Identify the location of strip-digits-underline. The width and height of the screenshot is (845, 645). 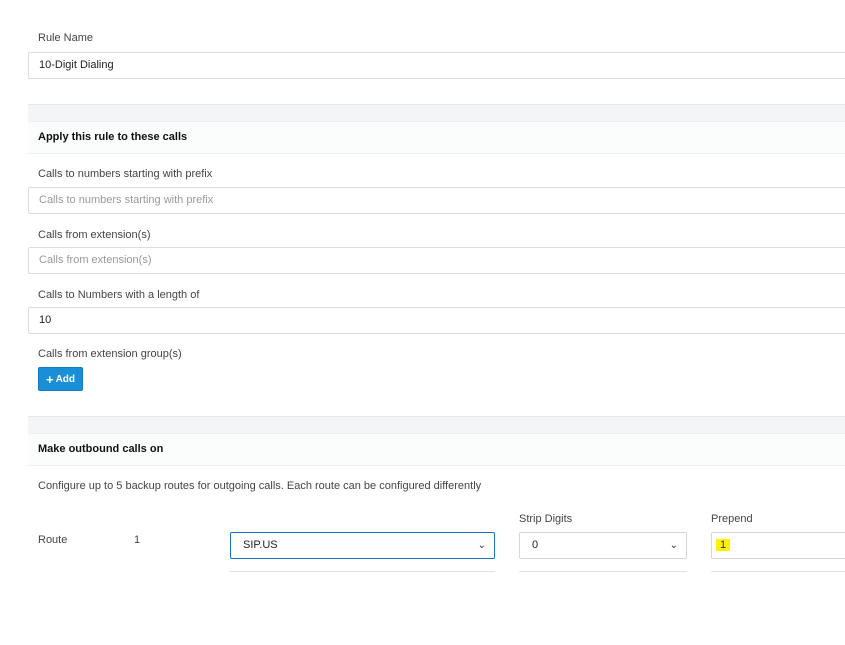
(603, 571).